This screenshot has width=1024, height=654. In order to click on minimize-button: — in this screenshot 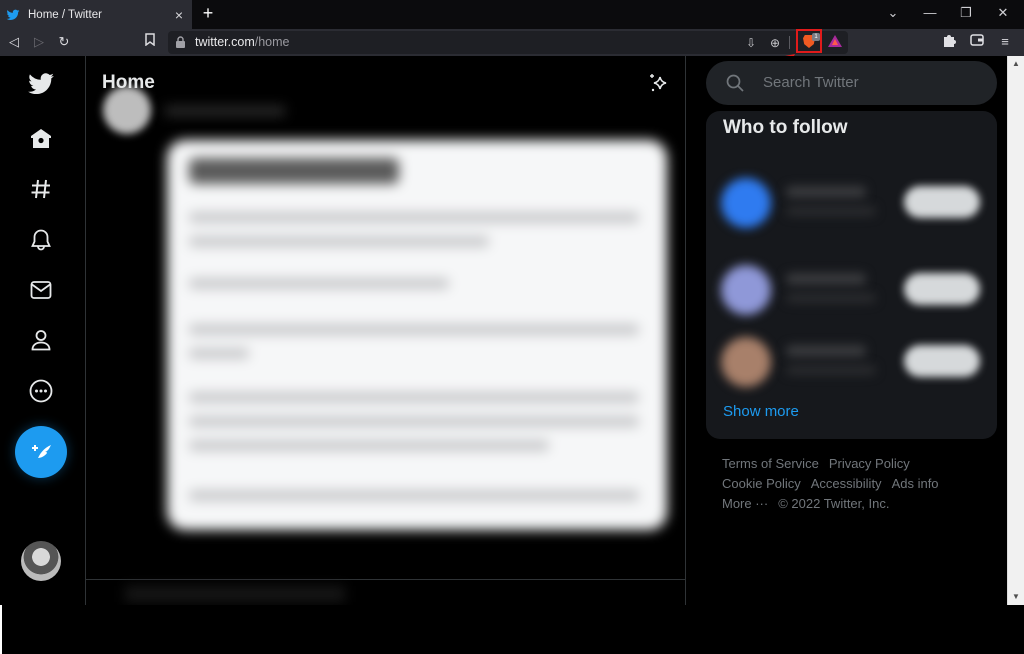, I will do `click(930, 12)`.